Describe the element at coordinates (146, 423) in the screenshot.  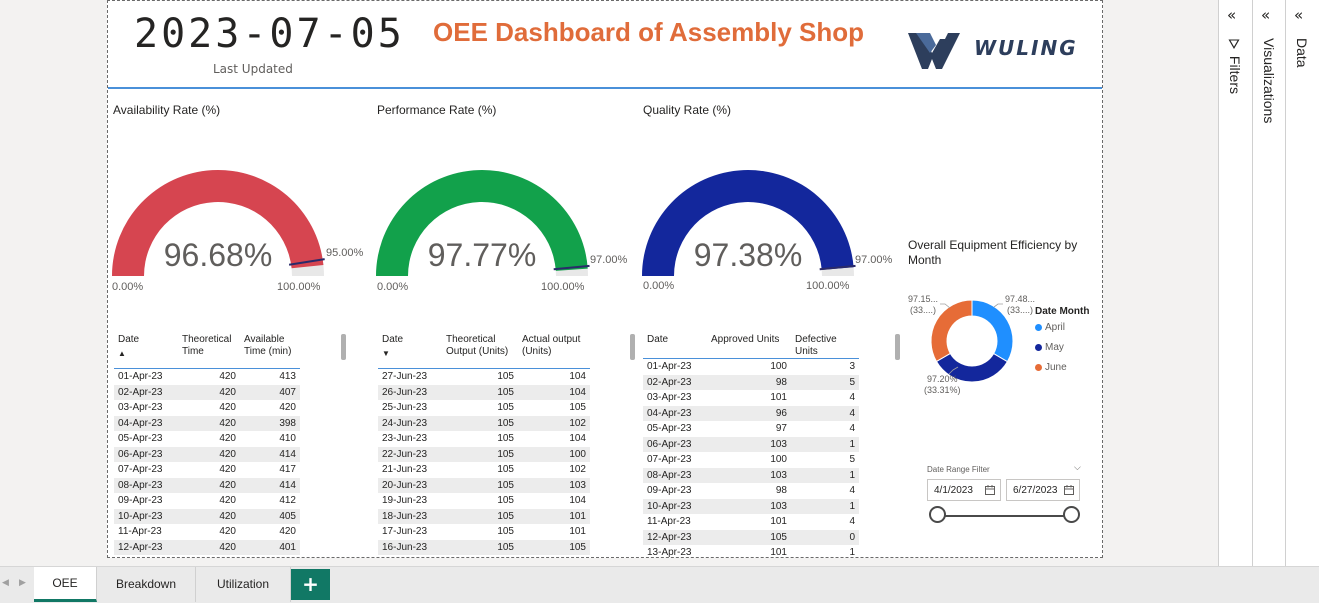
I see `table-cell: 04-Apr-23` at that location.